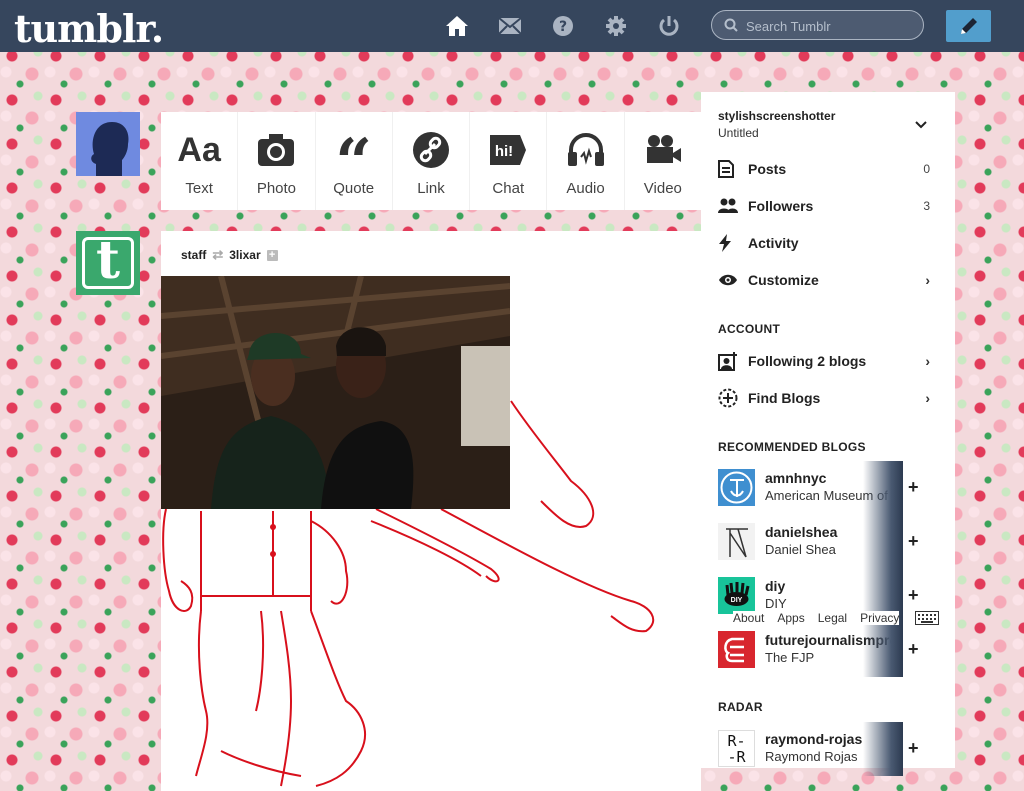  Describe the element at coordinates (729, 206) in the screenshot. I see `followers-icon` at that location.